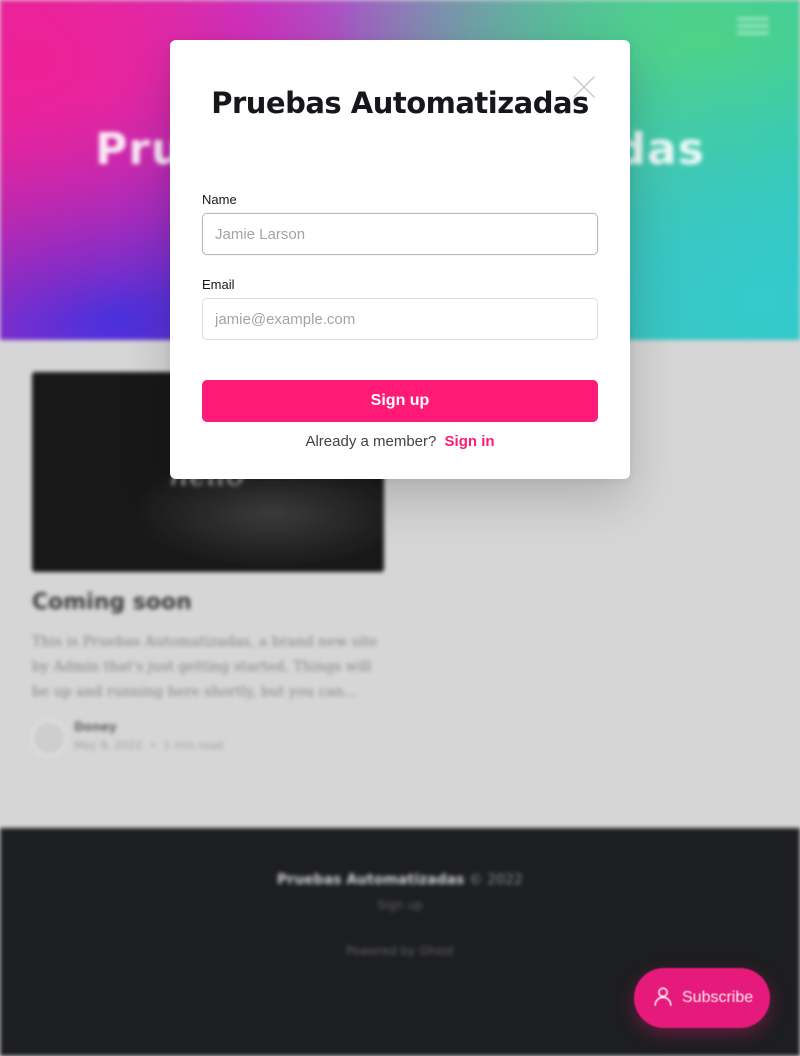  I want to click on subscribe-label: Subscribe, so click(718, 997).